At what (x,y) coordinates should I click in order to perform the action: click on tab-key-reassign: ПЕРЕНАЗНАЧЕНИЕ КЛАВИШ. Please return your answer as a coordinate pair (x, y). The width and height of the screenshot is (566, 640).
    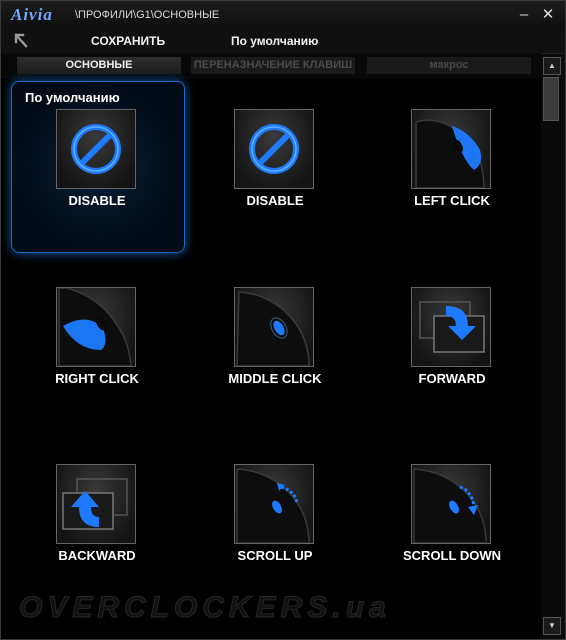
    Looking at the image, I should click on (273, 65).